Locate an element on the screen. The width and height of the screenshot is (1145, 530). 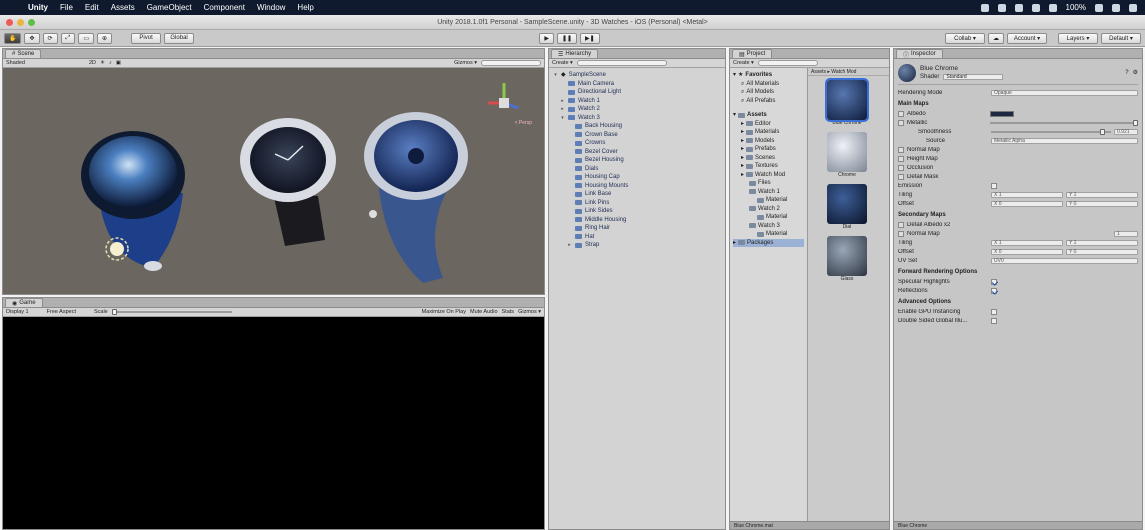
rect-tool-button: ▭ is located at coordinates (86, 38).